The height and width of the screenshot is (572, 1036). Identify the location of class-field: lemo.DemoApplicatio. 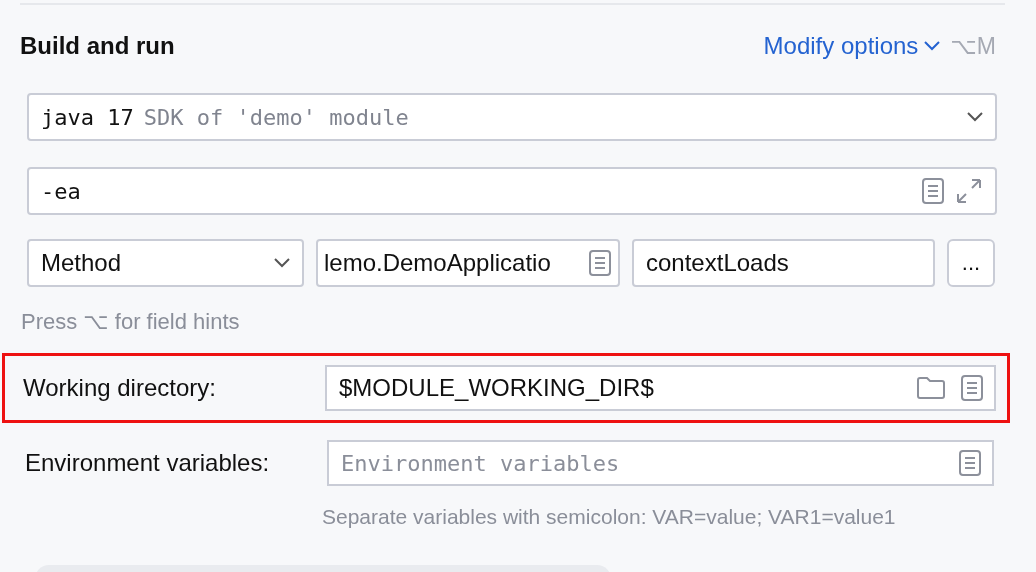
(468, 263).